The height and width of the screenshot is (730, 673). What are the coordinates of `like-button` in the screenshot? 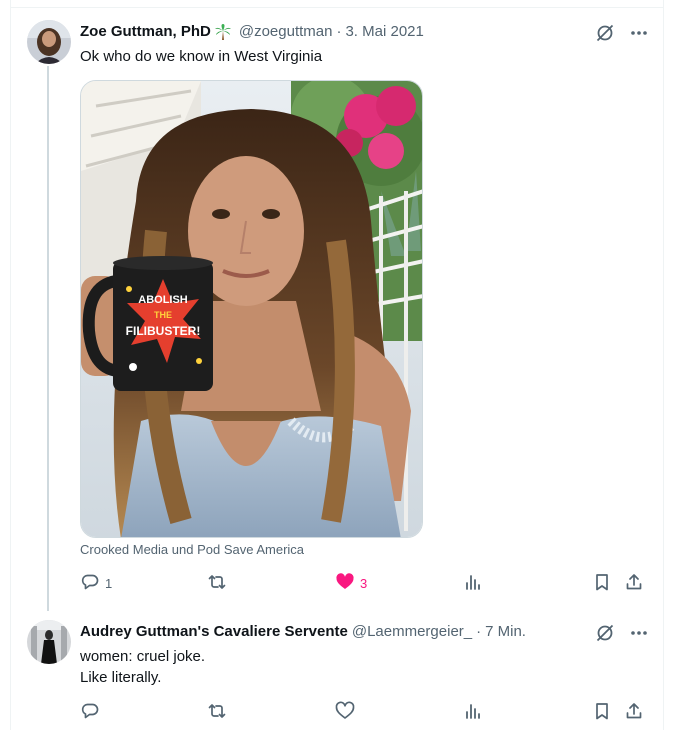 It's located at (345, 712).